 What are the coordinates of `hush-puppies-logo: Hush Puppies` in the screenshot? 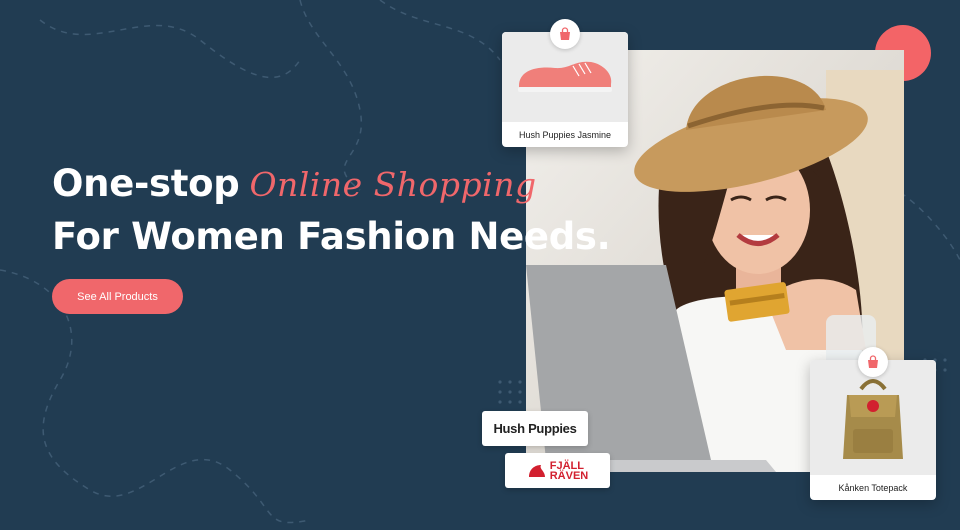 It's located at (535, 428).